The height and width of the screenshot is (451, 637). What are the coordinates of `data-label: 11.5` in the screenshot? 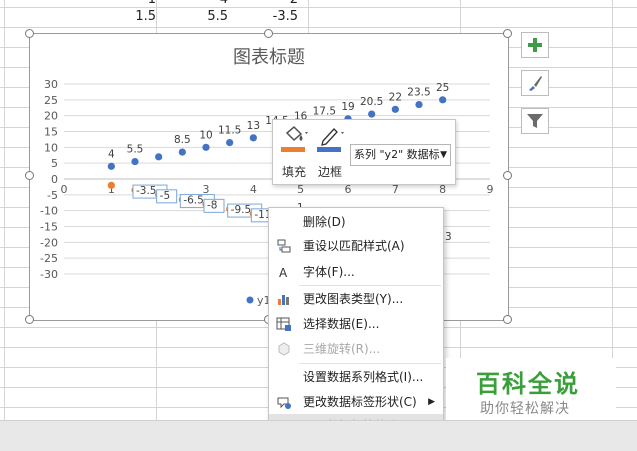 It's located at (229, 131).